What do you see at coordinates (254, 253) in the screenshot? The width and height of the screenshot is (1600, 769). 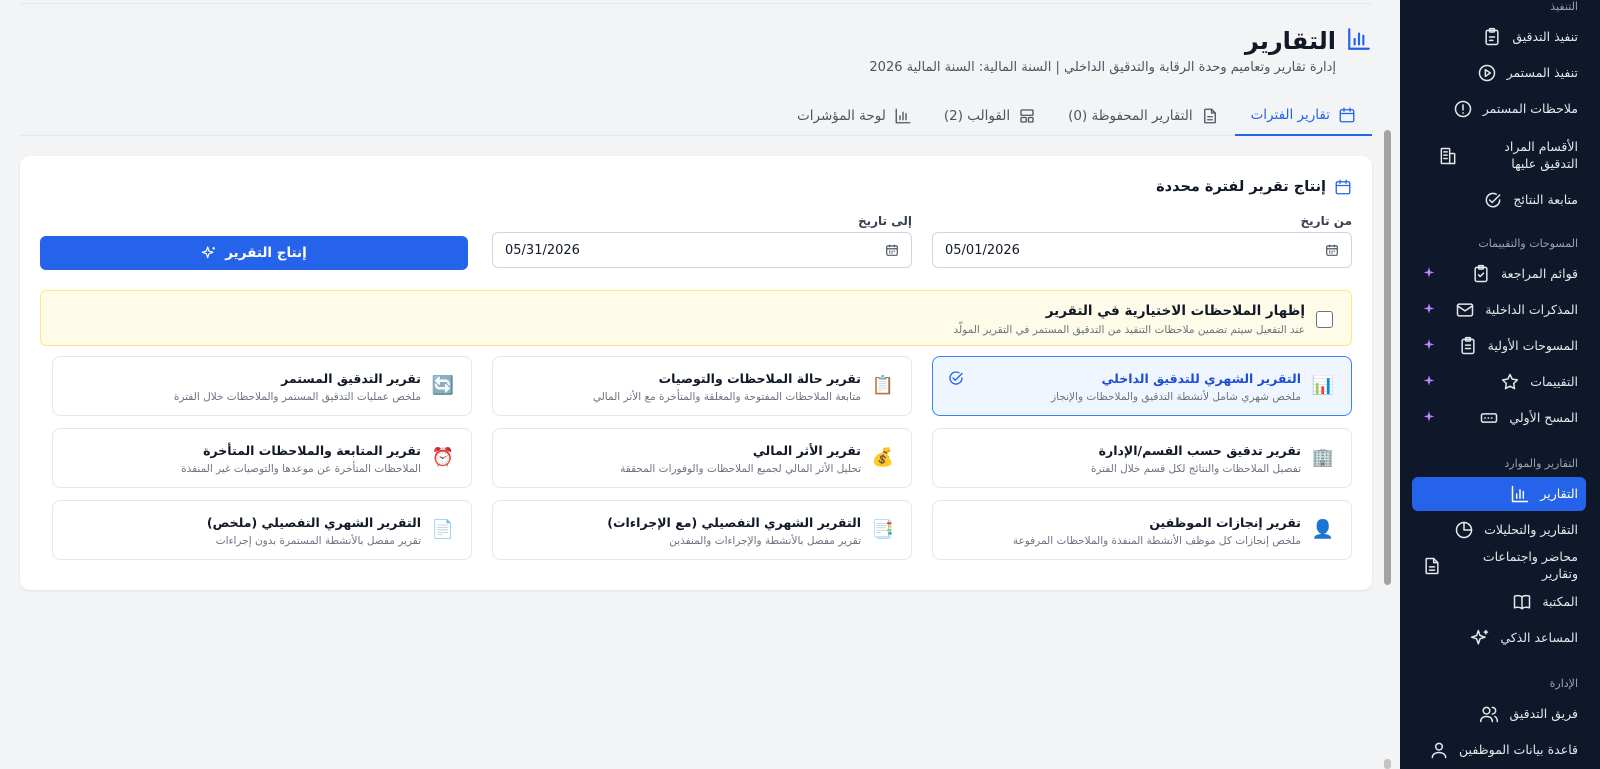 I see `generate-report-button: إنتاج التقرير` at bounding box center [254, 253].